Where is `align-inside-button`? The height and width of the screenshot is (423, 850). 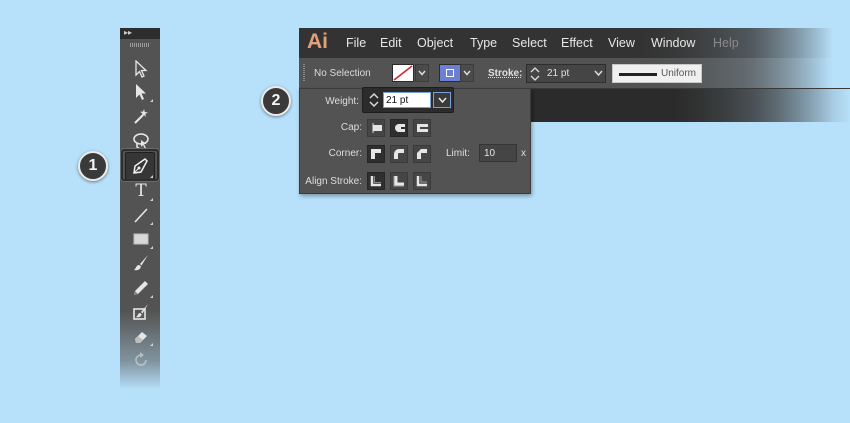 align-inside-button is located at coordinates (399, 181).